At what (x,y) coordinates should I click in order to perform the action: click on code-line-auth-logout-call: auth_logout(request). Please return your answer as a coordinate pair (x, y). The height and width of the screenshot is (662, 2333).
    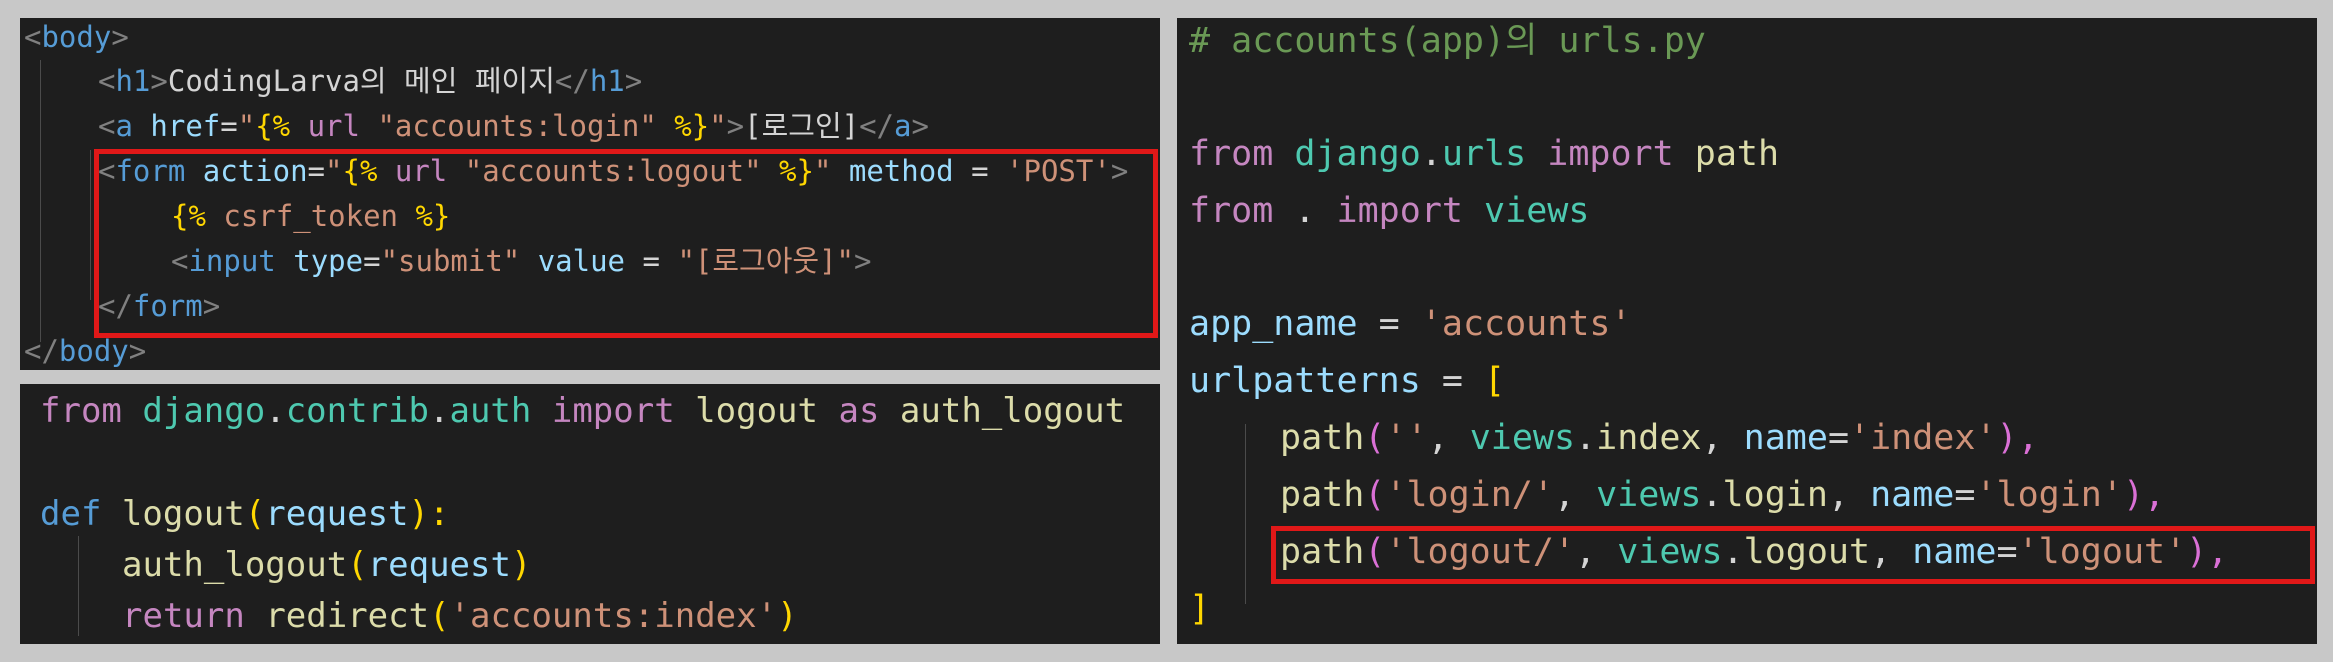
    Looking at the image, I should click on (327, 565).